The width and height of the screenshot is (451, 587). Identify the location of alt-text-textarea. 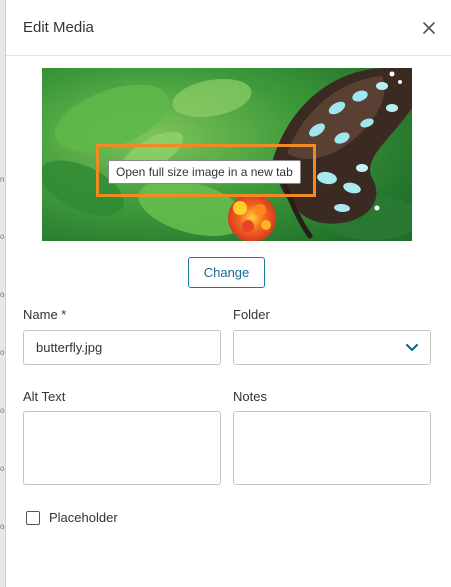
(122, 448).